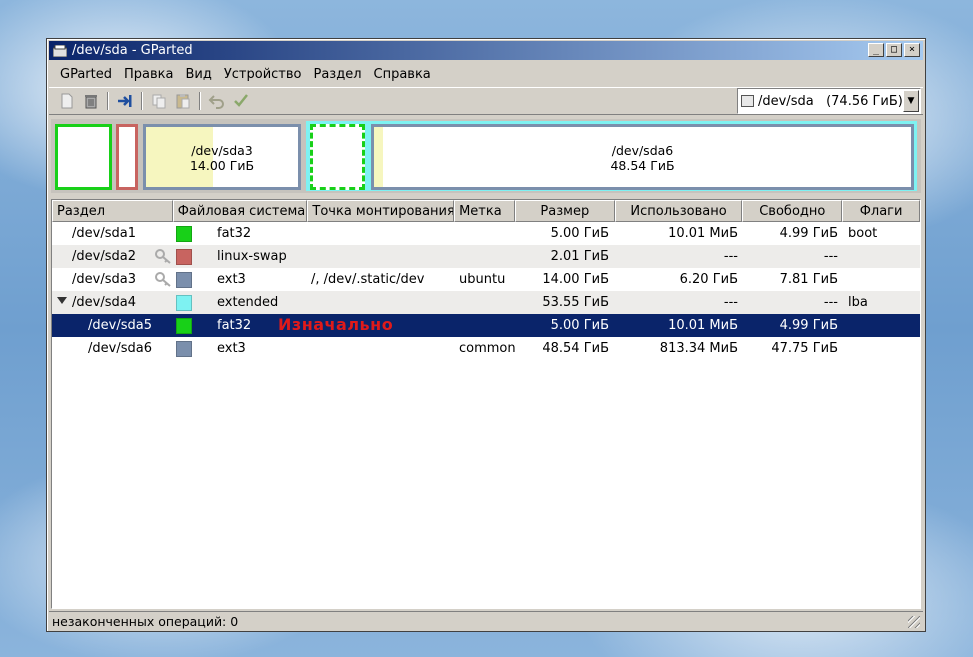  I want to click on cell-size: 14.00 ГиБ, so click(575, 279).